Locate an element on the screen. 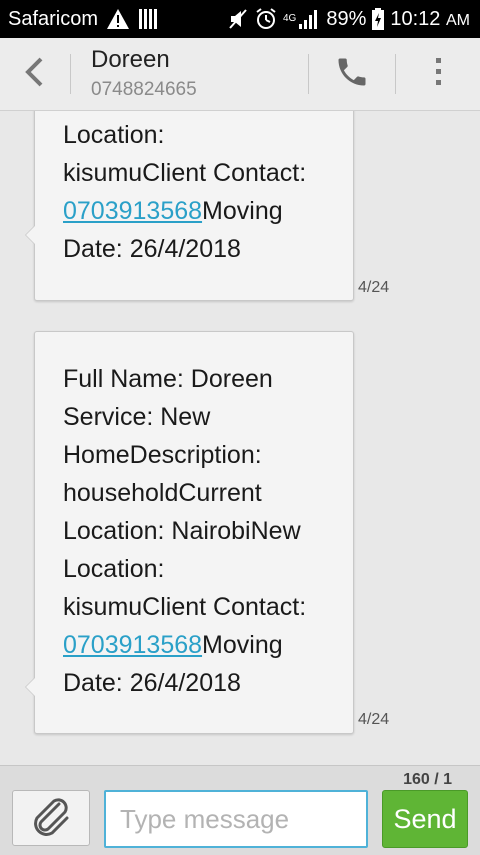 The width and height of the screenshot is (480, 855). signal-icon is located at coordinates (309, 19).